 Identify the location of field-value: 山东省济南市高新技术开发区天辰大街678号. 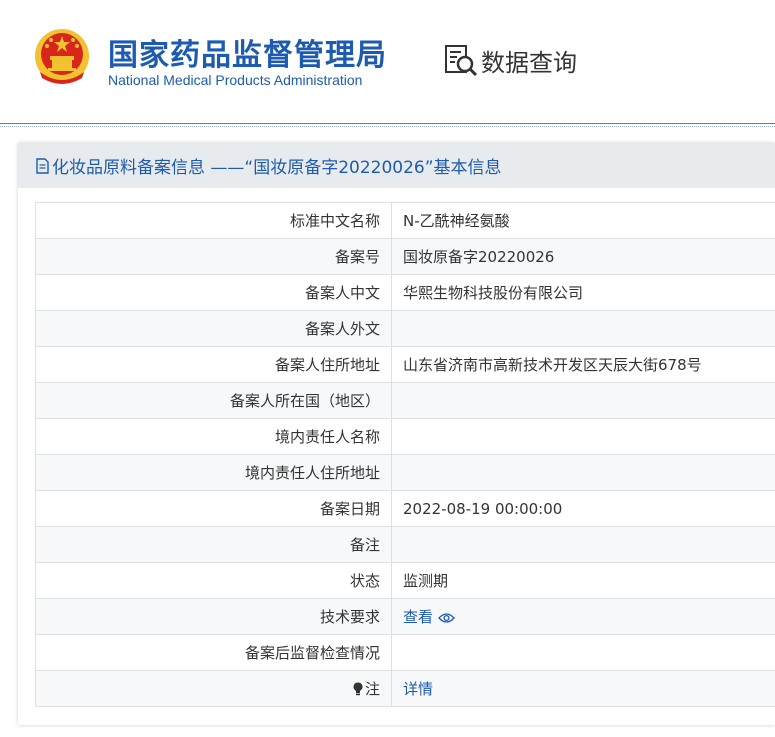
(583, 364).